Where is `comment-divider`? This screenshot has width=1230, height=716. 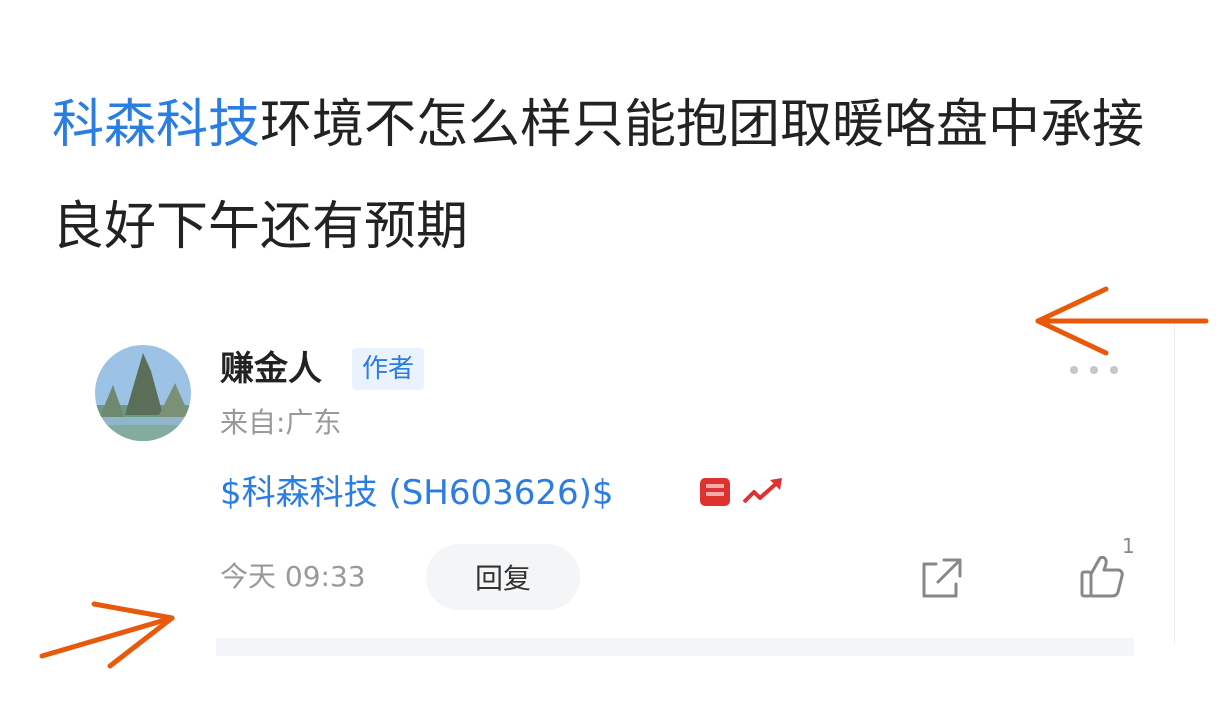
comment-divider is located at coordinates (675, 647).